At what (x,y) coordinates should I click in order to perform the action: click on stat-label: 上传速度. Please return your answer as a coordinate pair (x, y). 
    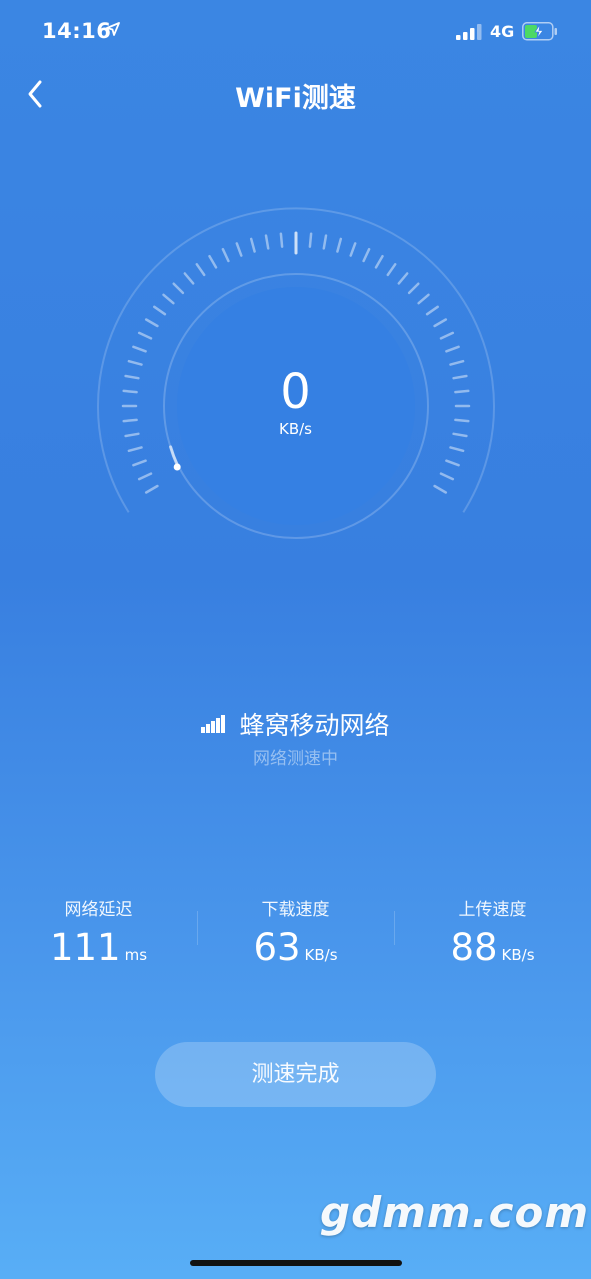
    Looking at the image, I should click on (492, 910).